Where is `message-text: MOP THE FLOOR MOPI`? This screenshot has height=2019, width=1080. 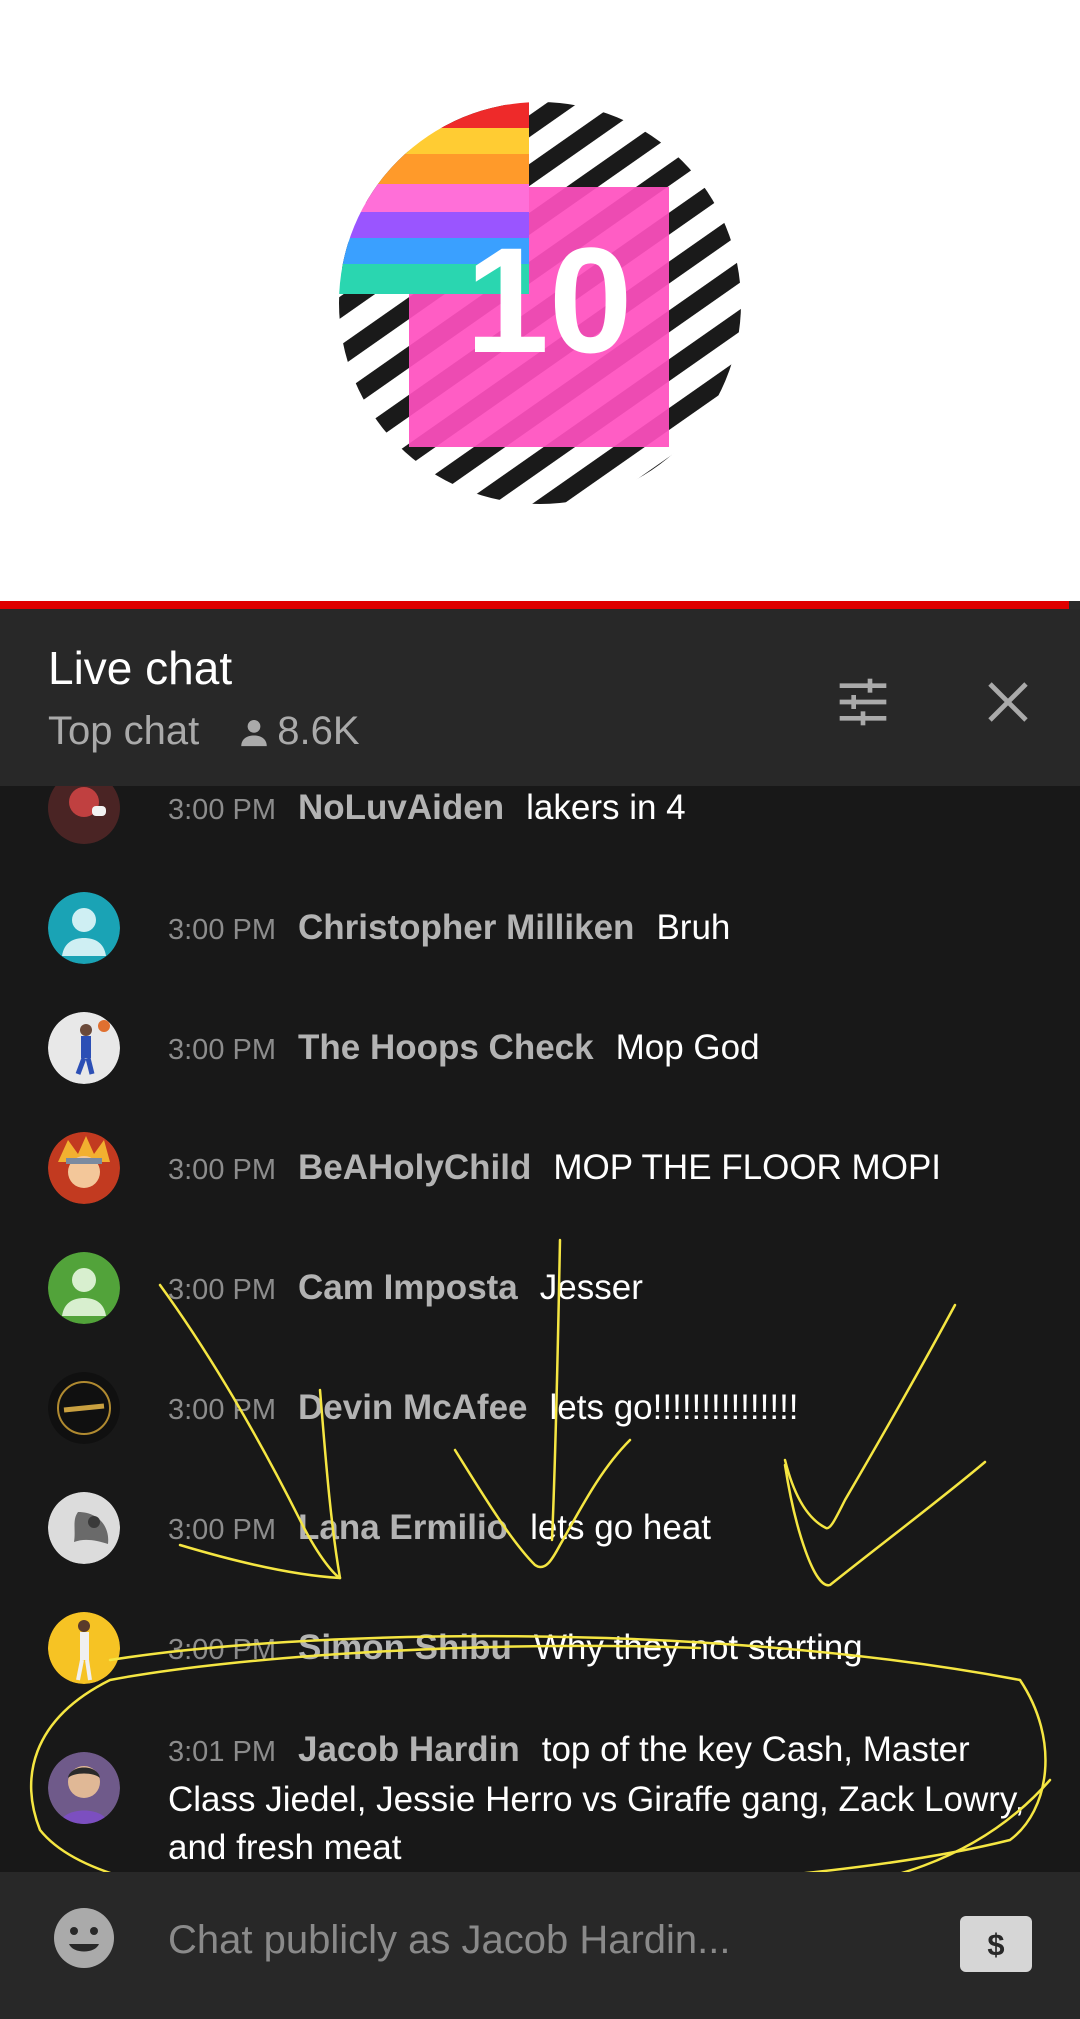 message-text: MOP THE FLOOR MOPI is located at coordinates (747, 1167).